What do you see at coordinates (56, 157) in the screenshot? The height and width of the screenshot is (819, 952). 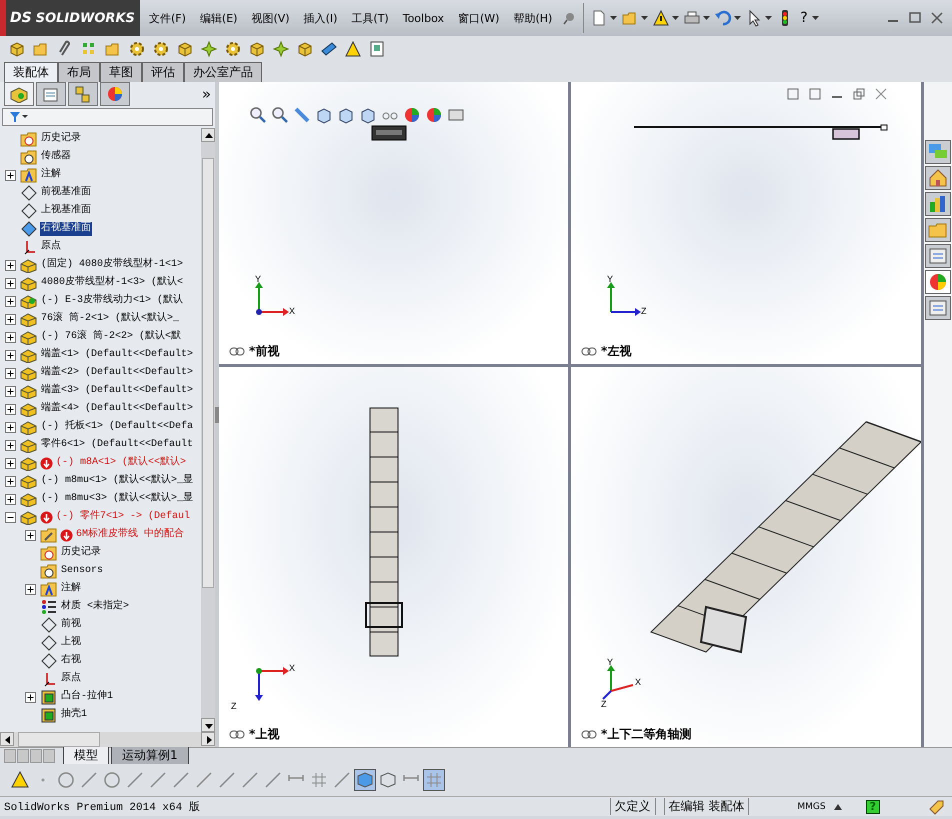 I see `tree-item: 传感器` at bounding box center [56, 157].